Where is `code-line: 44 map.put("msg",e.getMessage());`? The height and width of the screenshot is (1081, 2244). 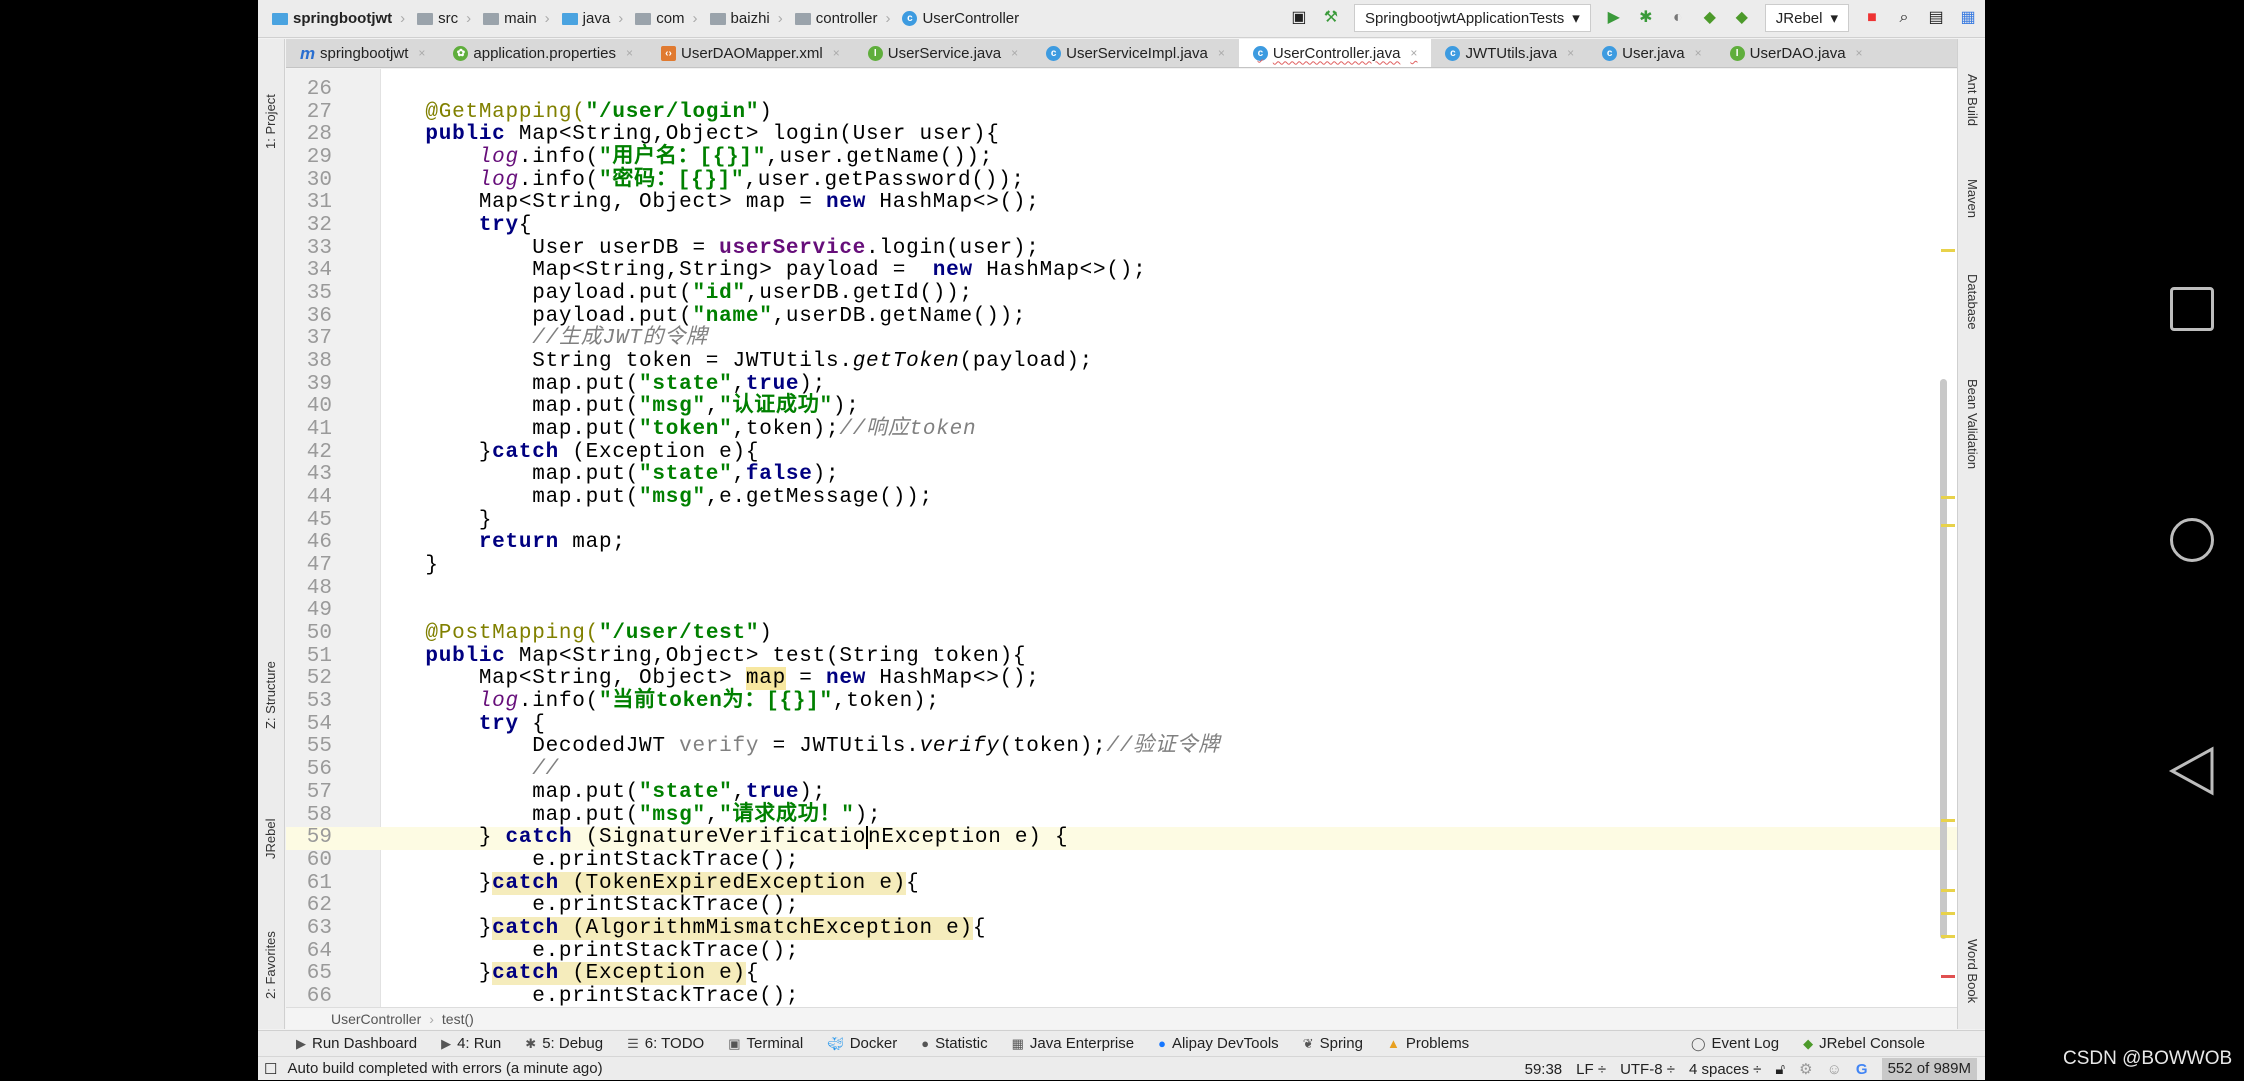
code-line: 44 map.put("msg",e.getMessage()); is located at coordinates (1121, 498).